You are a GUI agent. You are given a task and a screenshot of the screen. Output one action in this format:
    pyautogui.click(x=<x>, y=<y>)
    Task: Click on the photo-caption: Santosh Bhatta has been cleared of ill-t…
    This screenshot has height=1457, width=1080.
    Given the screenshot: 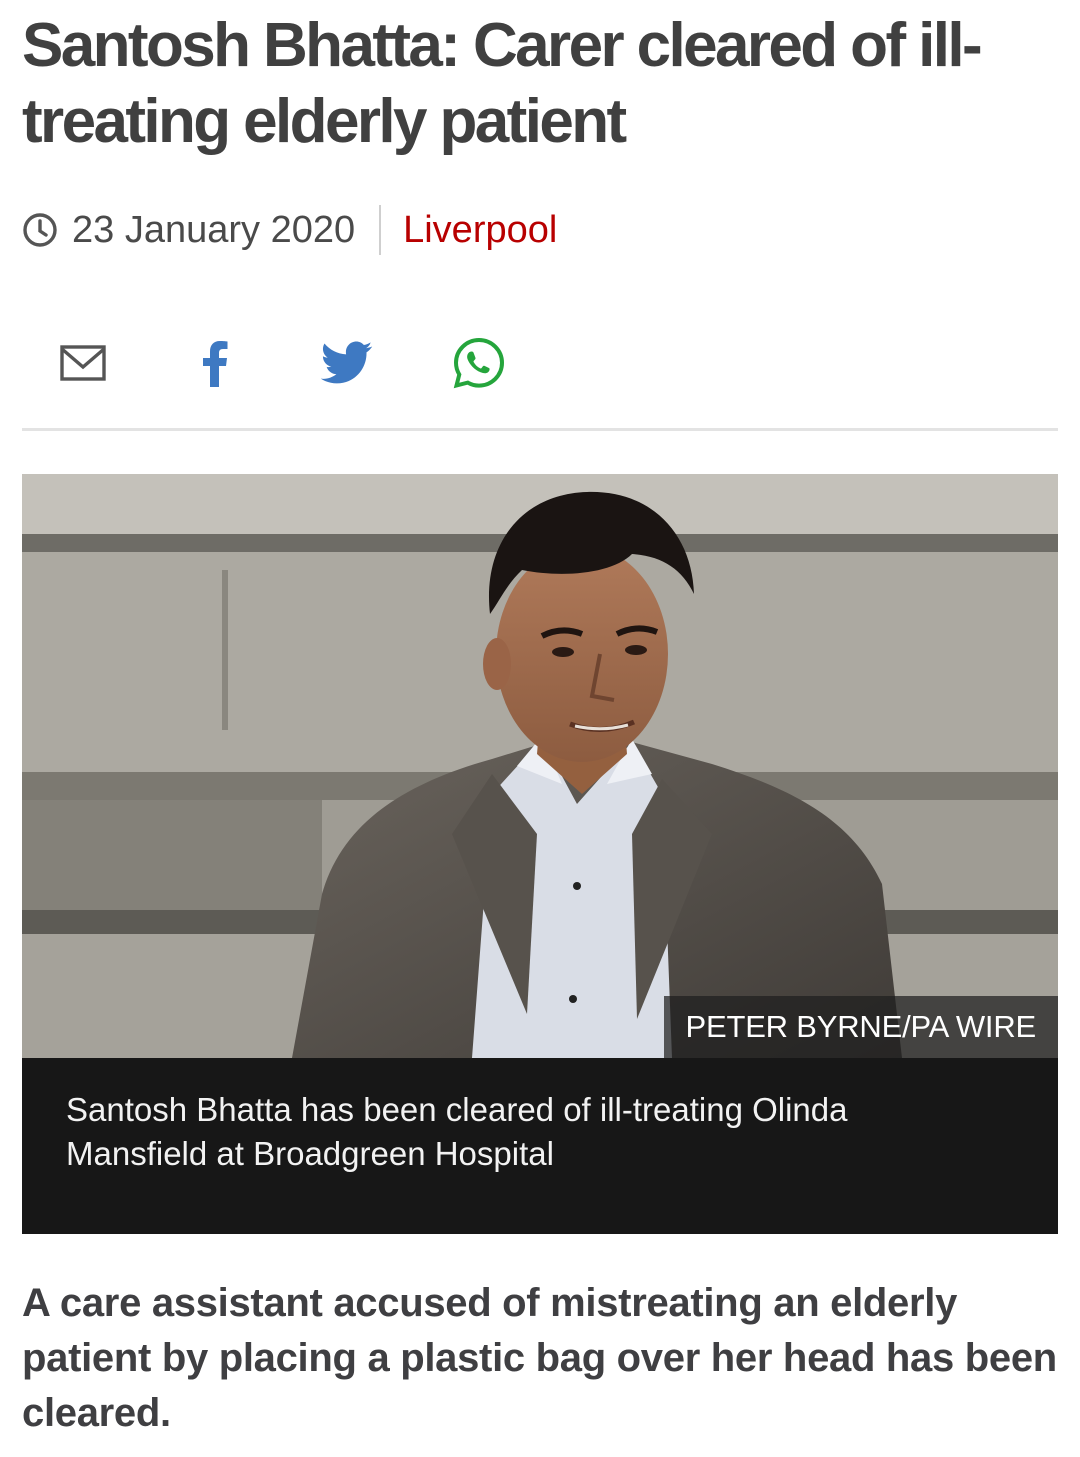 What is the action you would take?
    pyautogui.click(x=457, y=1131)
    